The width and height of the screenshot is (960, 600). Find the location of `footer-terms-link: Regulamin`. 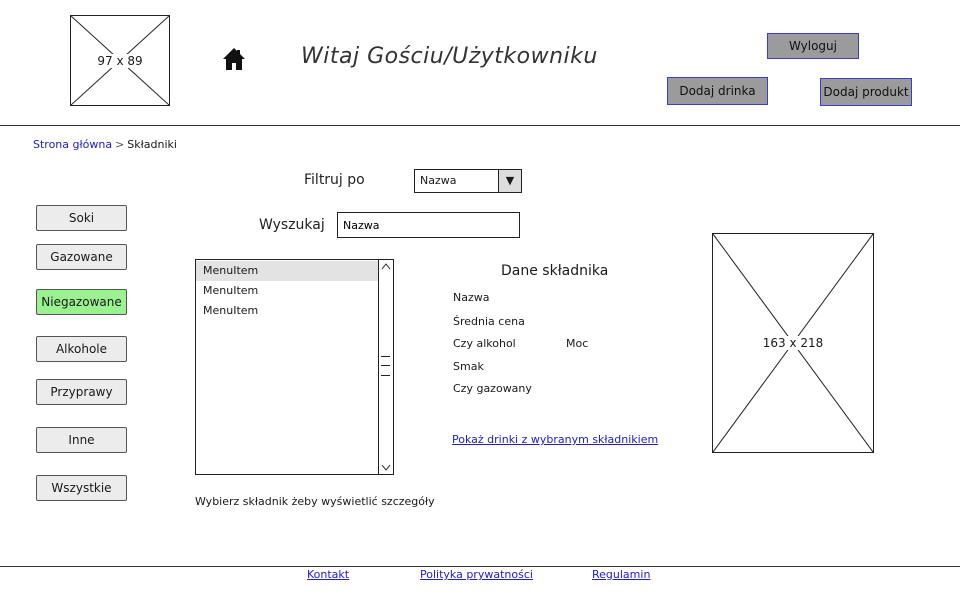

footer-terms-link: Regulamin is located at coordinates (621, 574).